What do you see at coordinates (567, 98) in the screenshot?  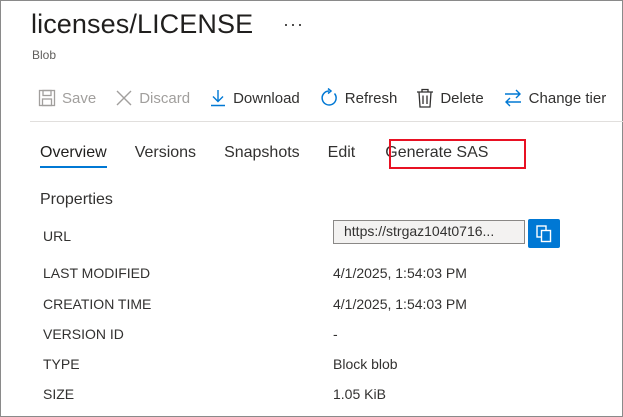 I see `change-tier-label: Change tier` at bounding box center [567, 98].